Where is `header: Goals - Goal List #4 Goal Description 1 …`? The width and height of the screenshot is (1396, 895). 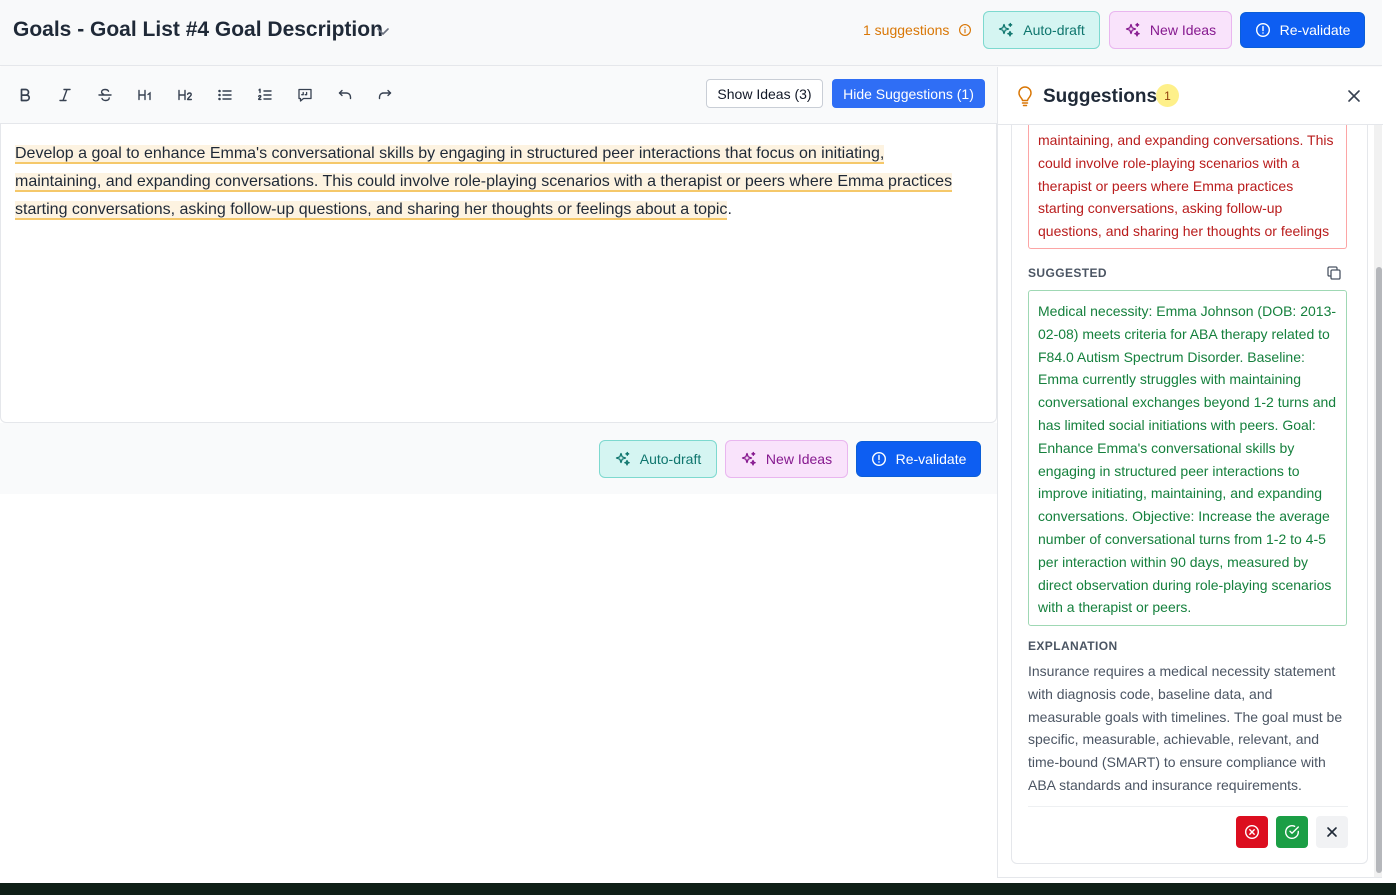
header: Goals - Goal List #4 Goal Description 1 … is located at coordinates (691, 33).